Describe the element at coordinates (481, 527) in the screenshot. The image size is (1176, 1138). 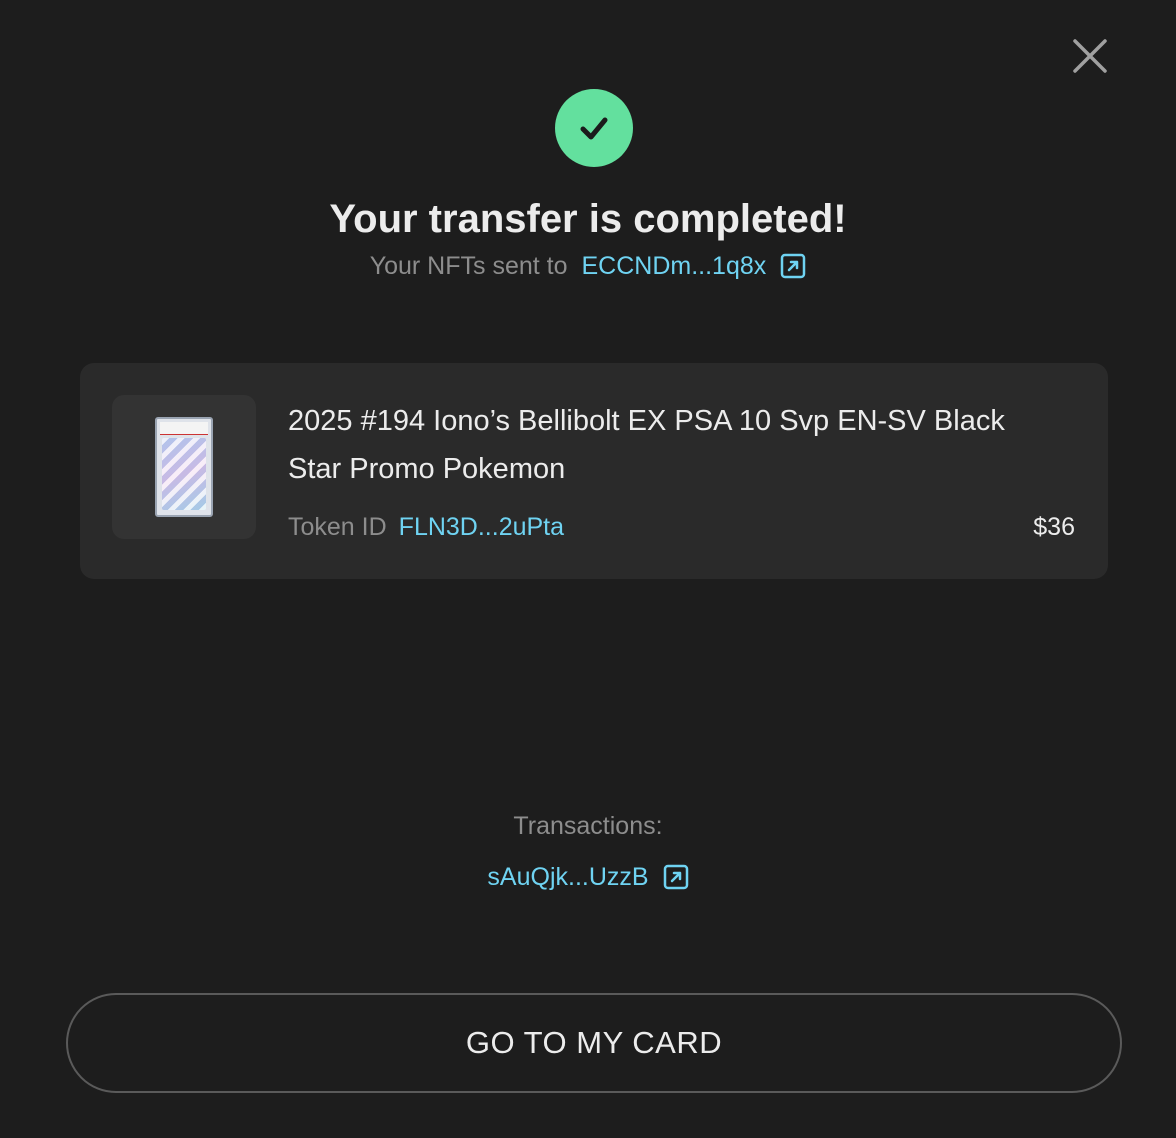
I see `token-id-link: FLN3D...2uPta` at that location.